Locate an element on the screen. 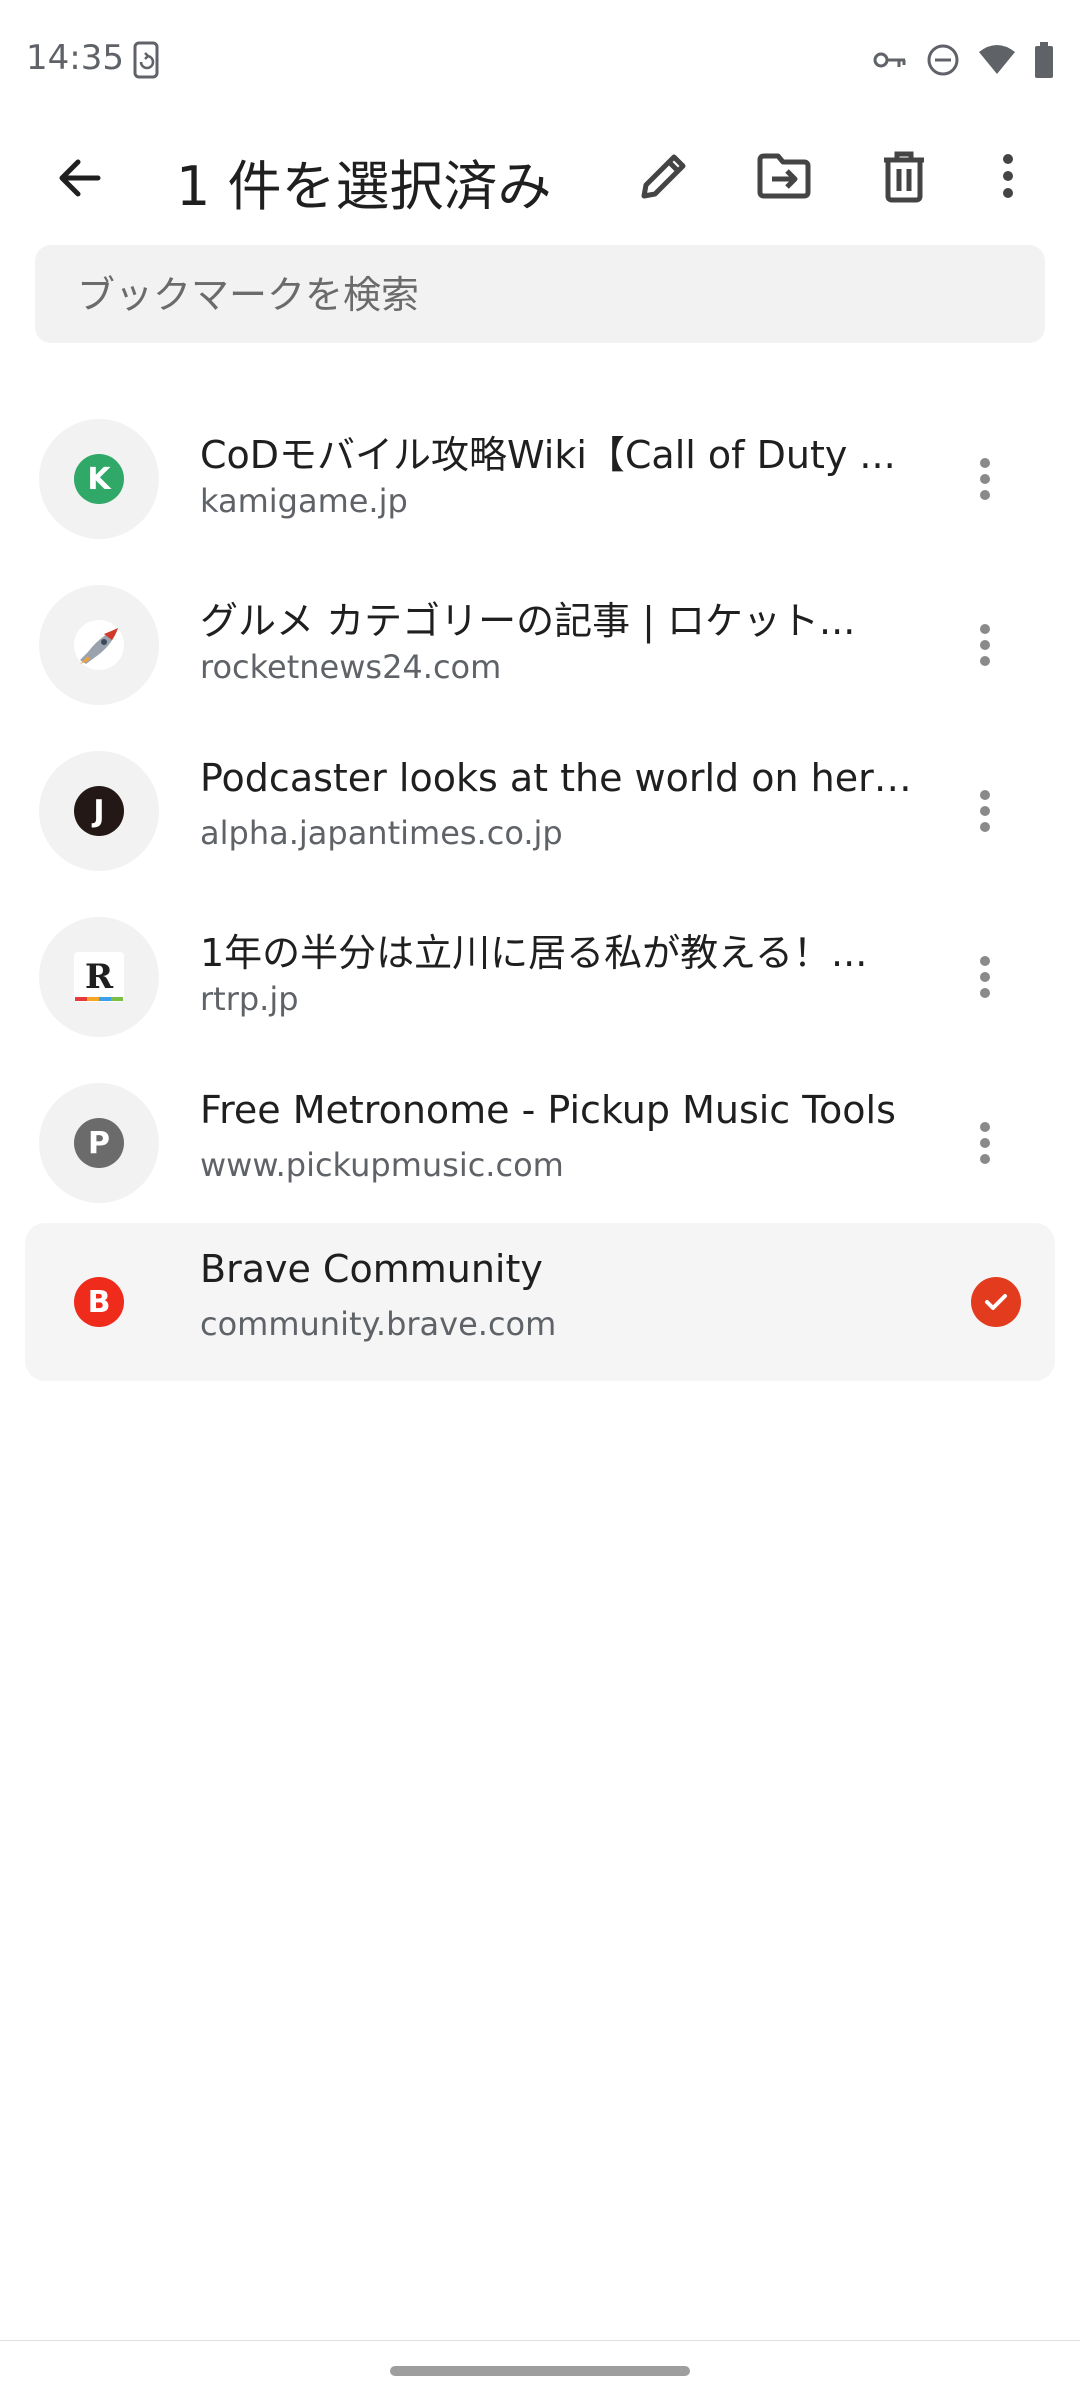 The height and width of the screenshot is (2400, 1080). favicon-container: K is located at coordinates (99, 479).